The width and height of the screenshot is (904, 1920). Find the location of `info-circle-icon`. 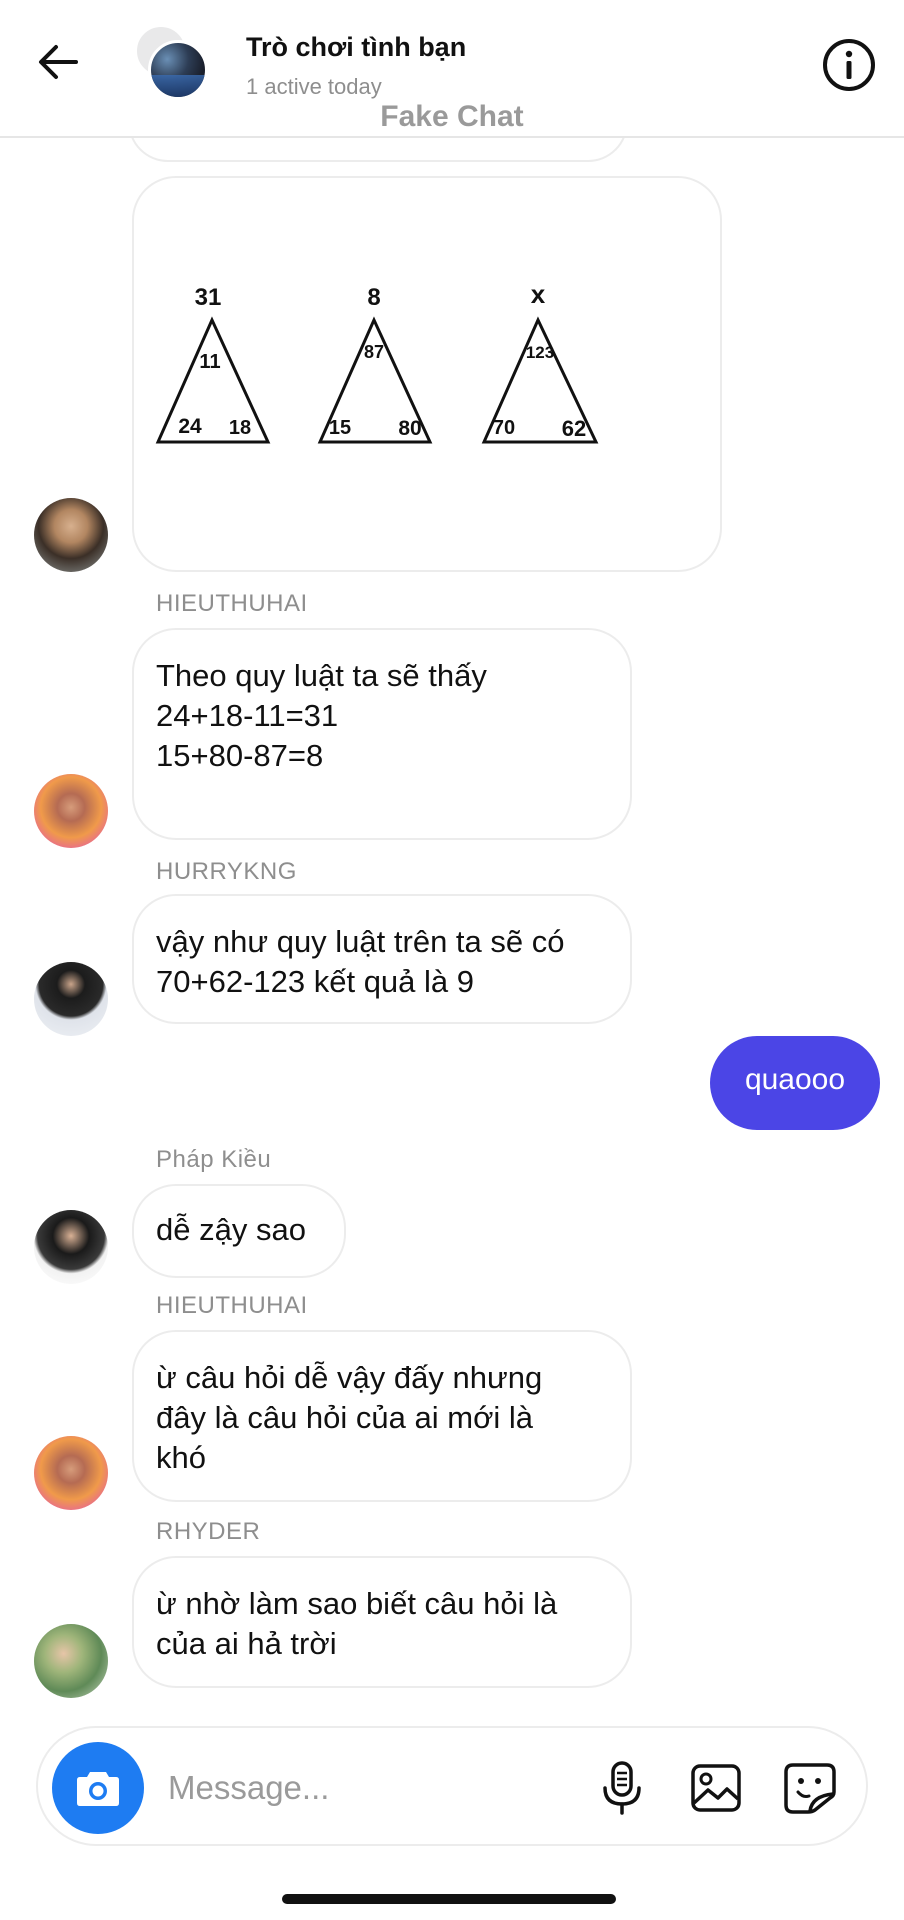

info-circle-icon is located at coordinates (849, 65).